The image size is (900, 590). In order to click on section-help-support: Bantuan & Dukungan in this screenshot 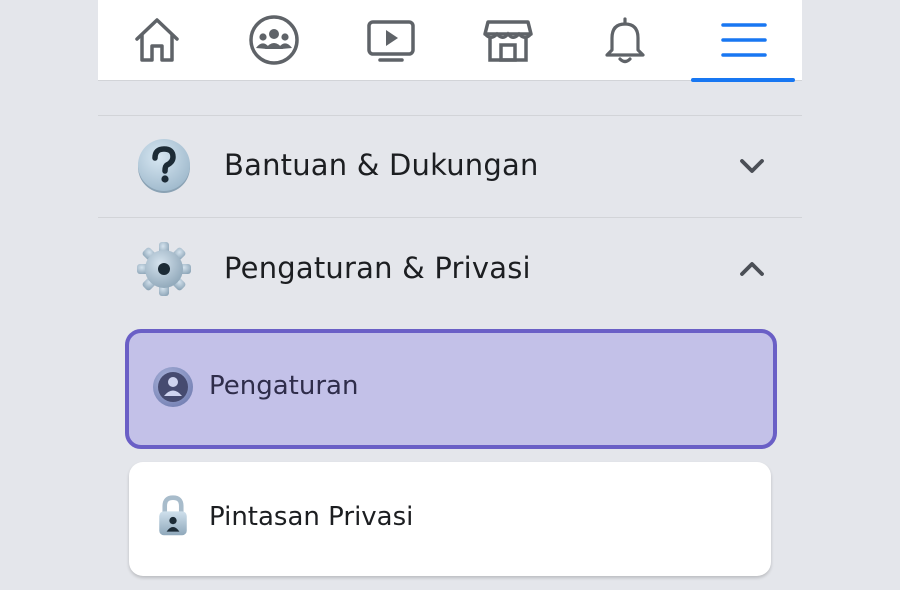, I will do `click(450, 168)`.